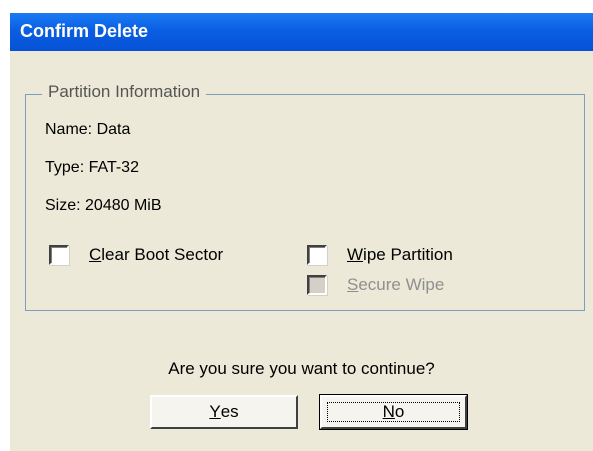 The height and width of the screenshot is (451, 593). I want to click on yes-button-accel: Y, so click(215, 411).